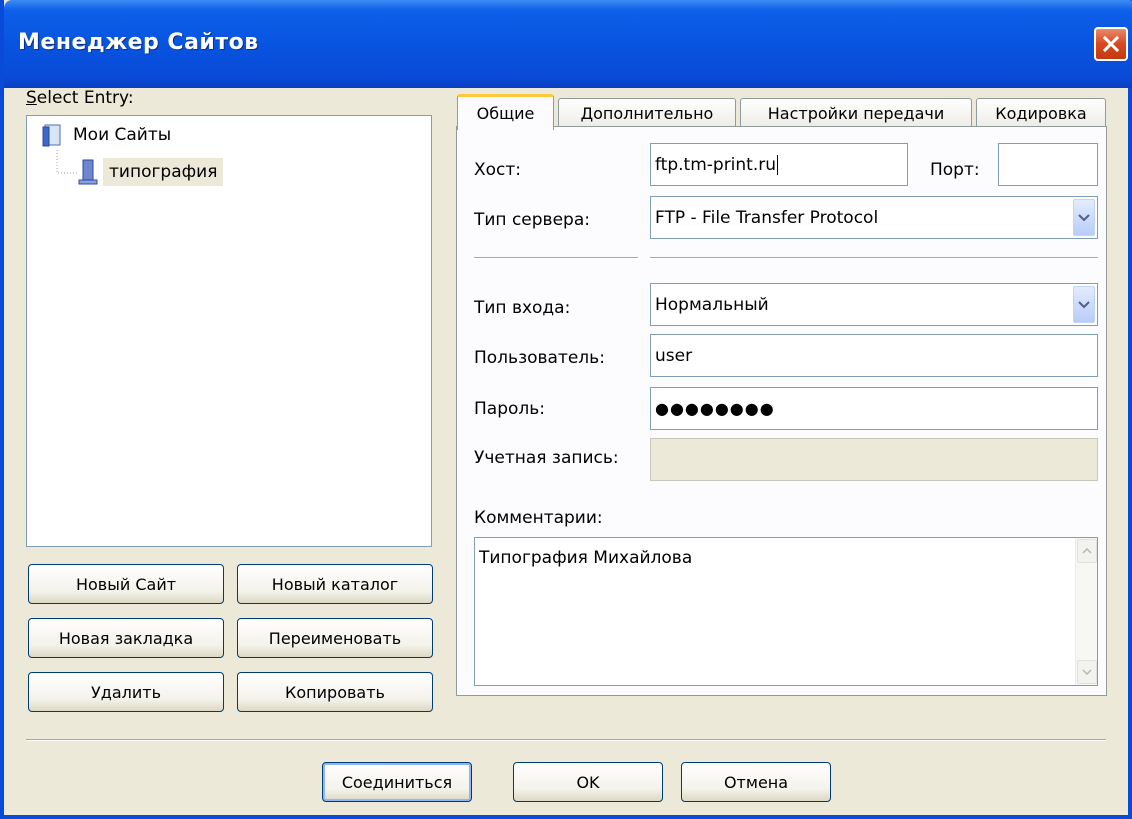  I want to click on port-label: Порт:, so click(955, 170).